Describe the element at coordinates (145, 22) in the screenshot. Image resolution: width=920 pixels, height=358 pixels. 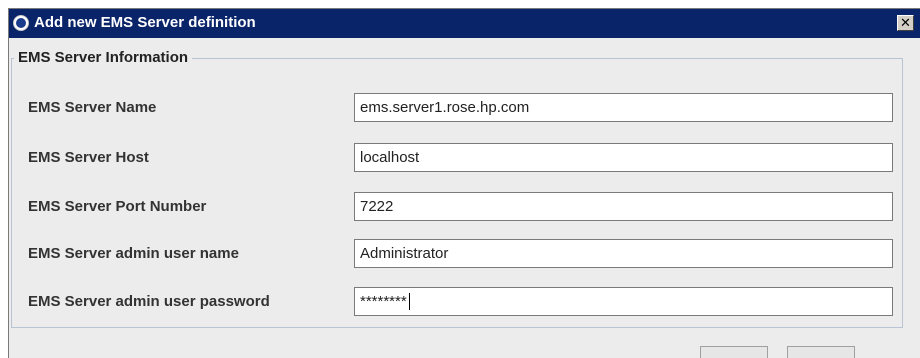
I see `window-title: Add new EMS Server definition` at that location.